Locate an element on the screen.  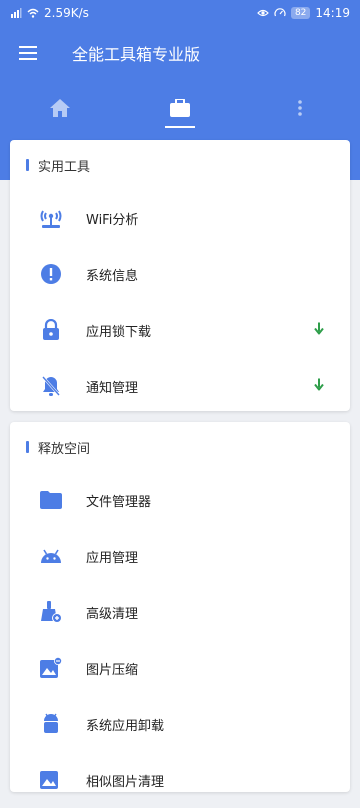
speedometer-icon is located at coordinates (280, 12).